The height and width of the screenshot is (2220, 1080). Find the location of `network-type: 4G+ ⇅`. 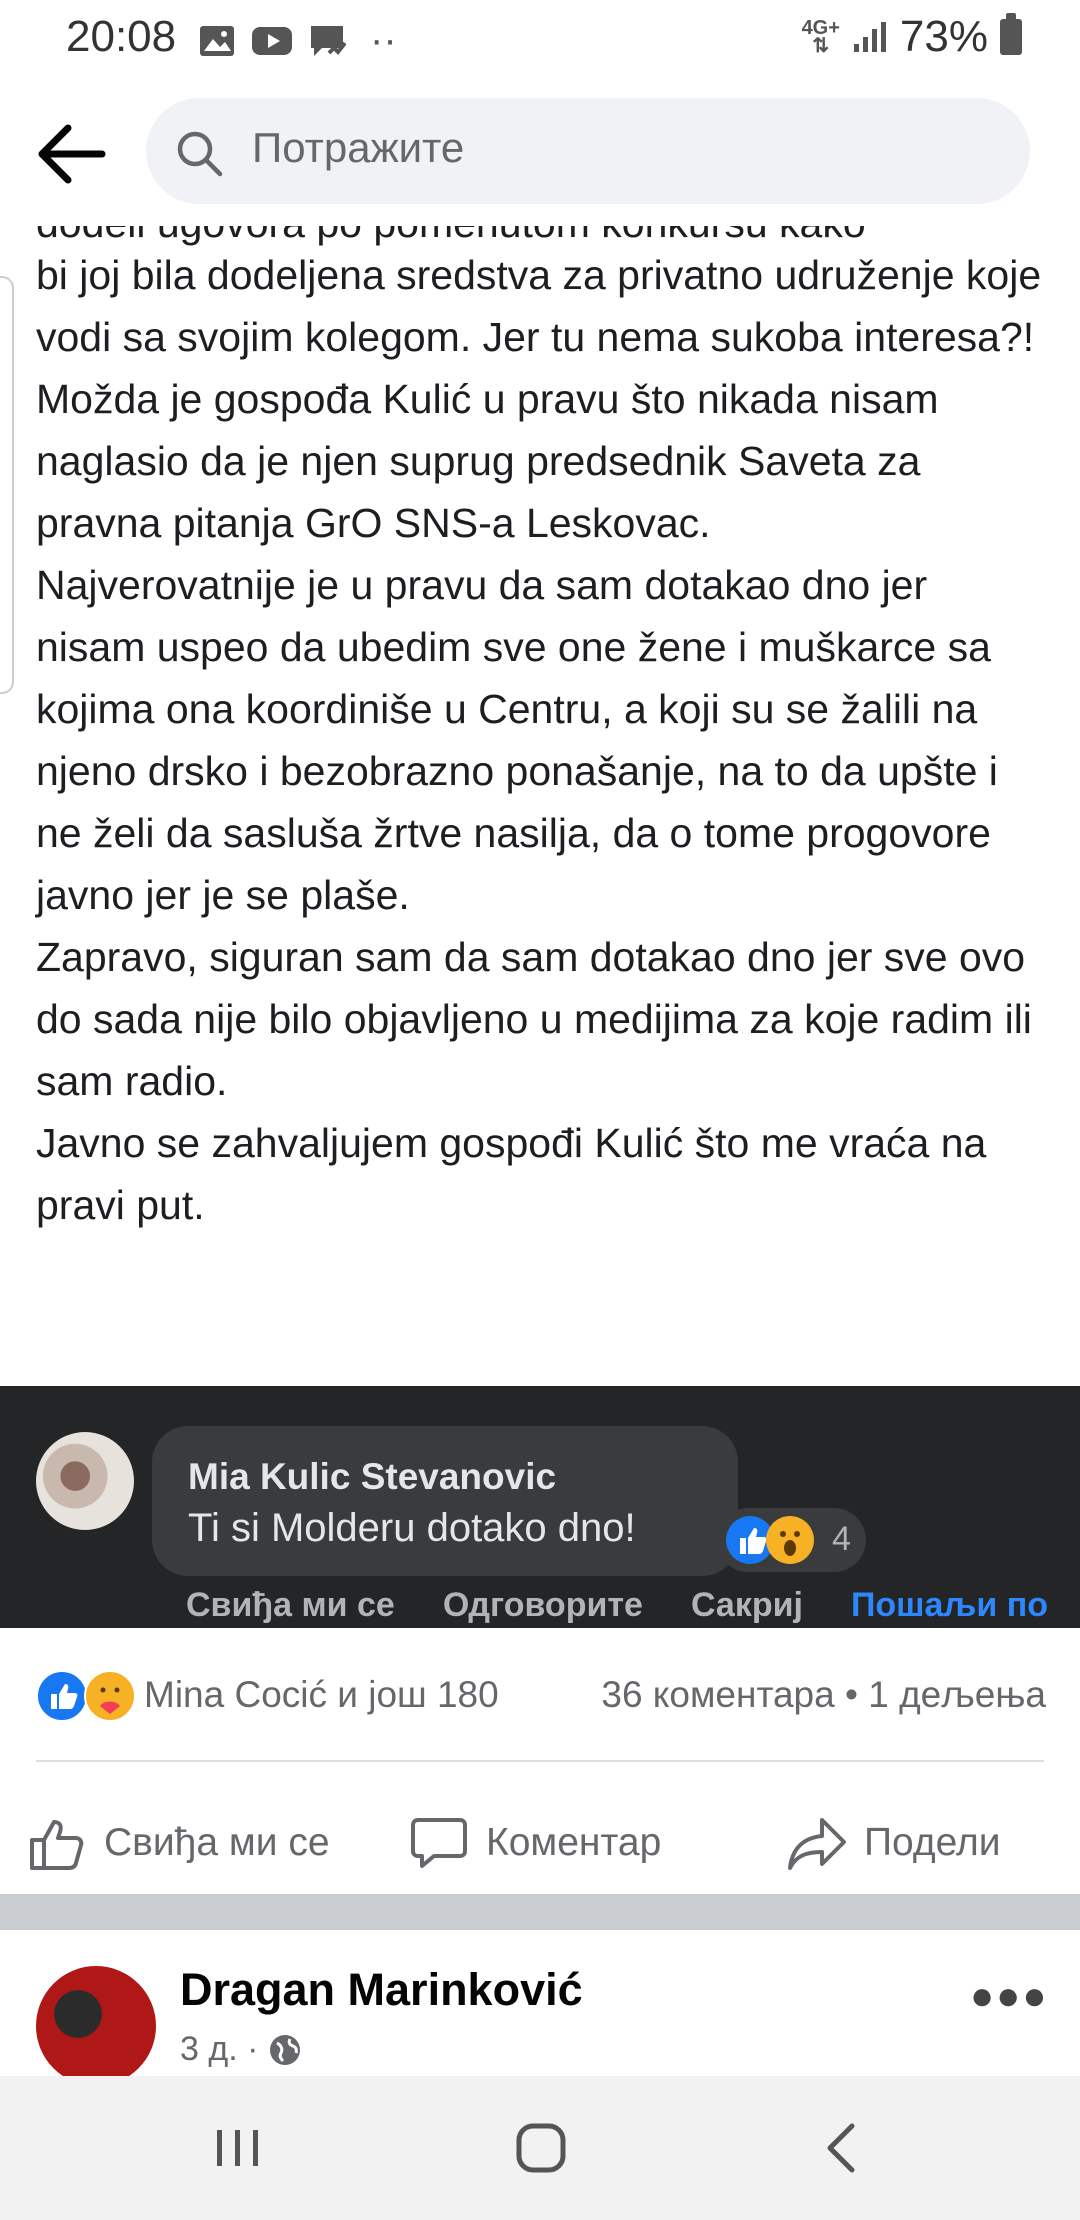

network-type: 4G+ ⇅ is located at coordinates (820, 37).